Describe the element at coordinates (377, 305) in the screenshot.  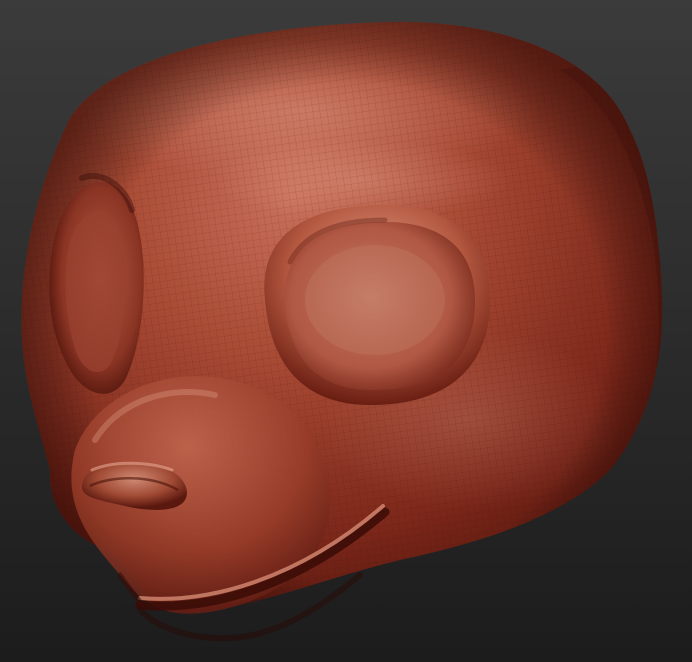
I see `right-eye-socket` at that location.